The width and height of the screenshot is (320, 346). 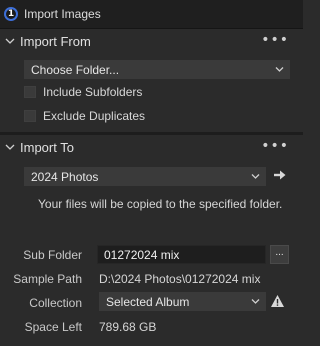 What do you see at coordinates (47, 279) in the screenshot?
I see `sample-path-label: Sample Path` at bounding box center [47, 279].